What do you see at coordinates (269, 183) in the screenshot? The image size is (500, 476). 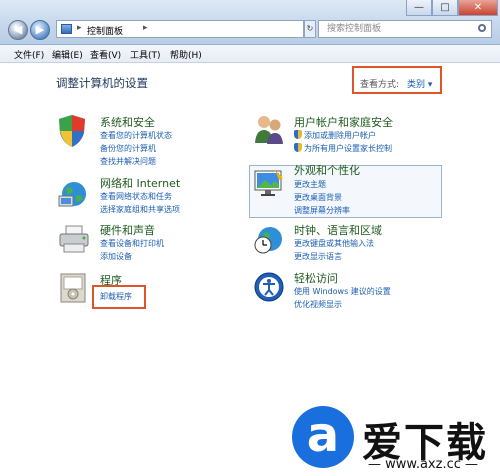 I see `appearance-monitor-icon` at bounding box center [269, 183].